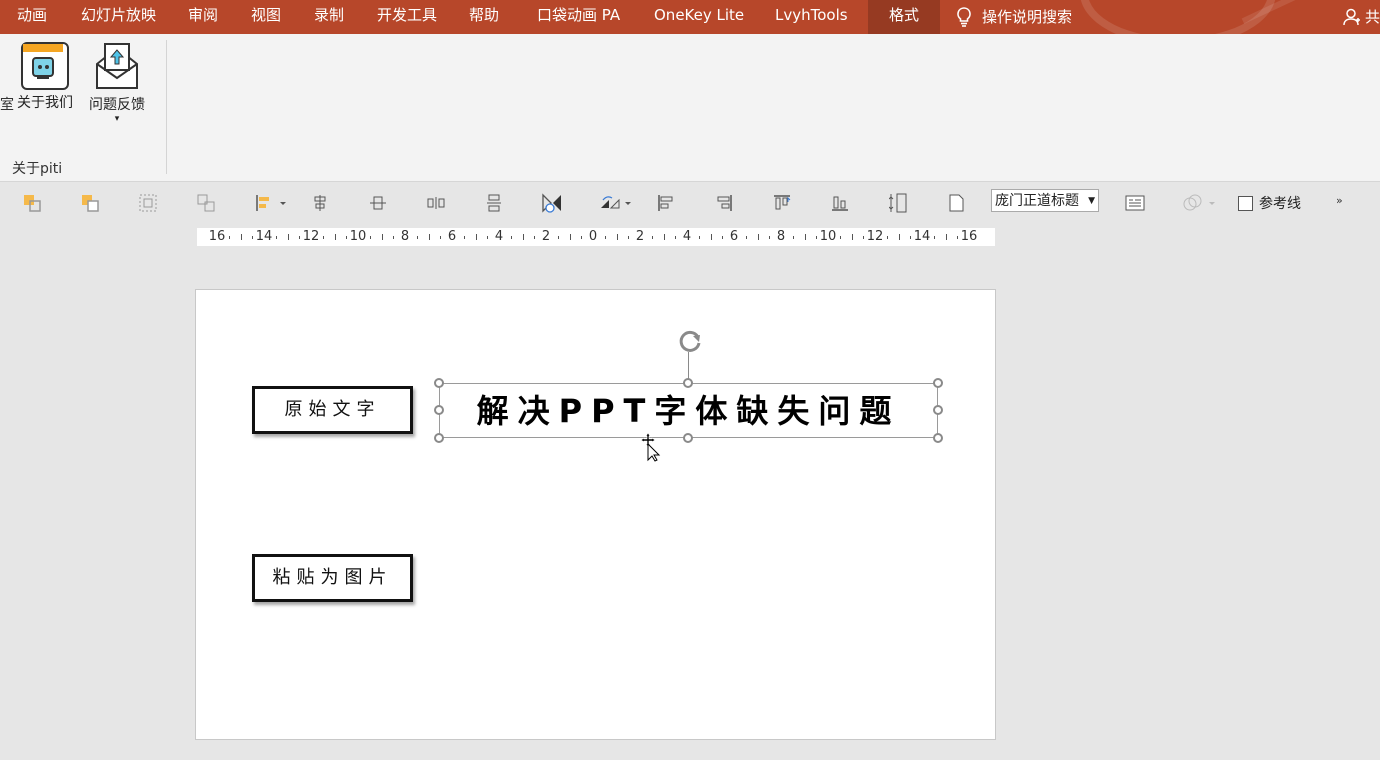 This screenshot has width=1380, height=760. Describe the element at coordinates (264, 237) in the screenshot. I see `ruler-label: 14` at that location.